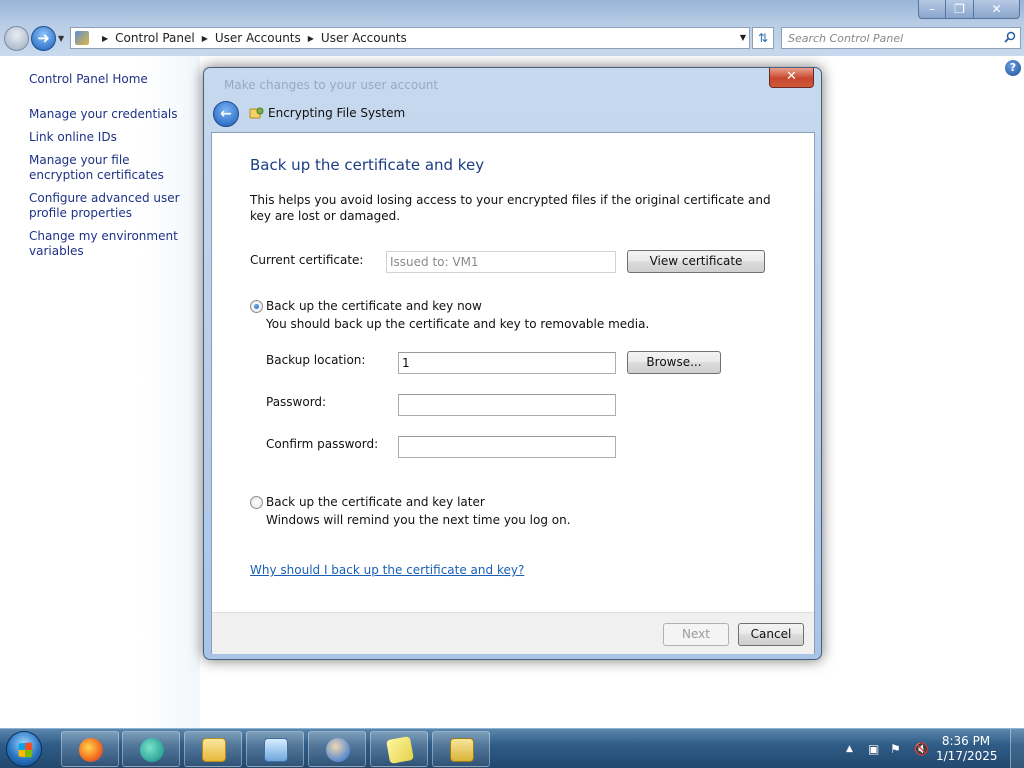 The height and width of the screenshot is (768, 1024). Describe the element at coordinates (895, 749) in the screenshot. I see `action-center-flag-icon: ⚑` at that location.